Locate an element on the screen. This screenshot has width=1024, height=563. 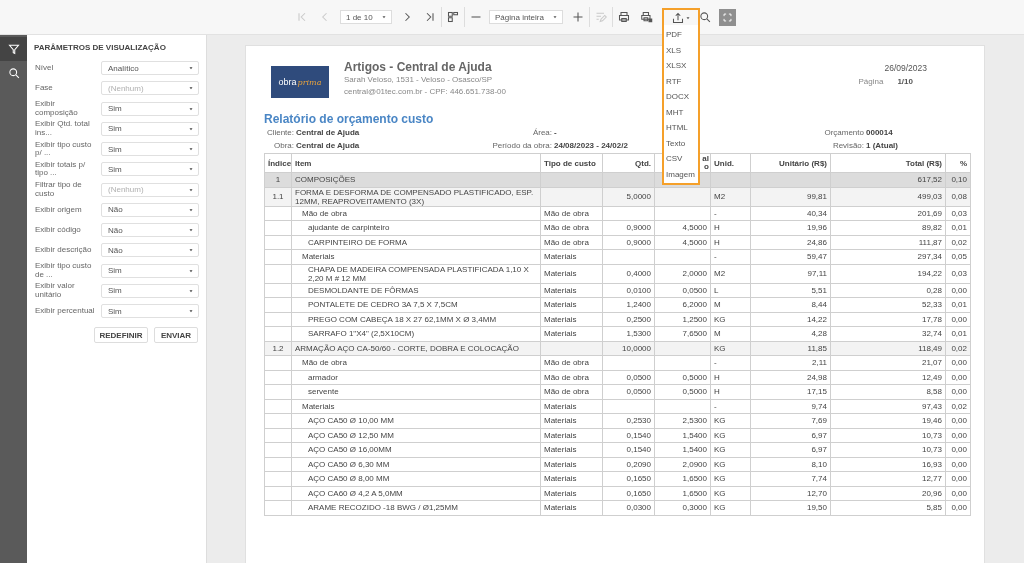
table-cell: 6,2000 is located at coordinates (682, 304).